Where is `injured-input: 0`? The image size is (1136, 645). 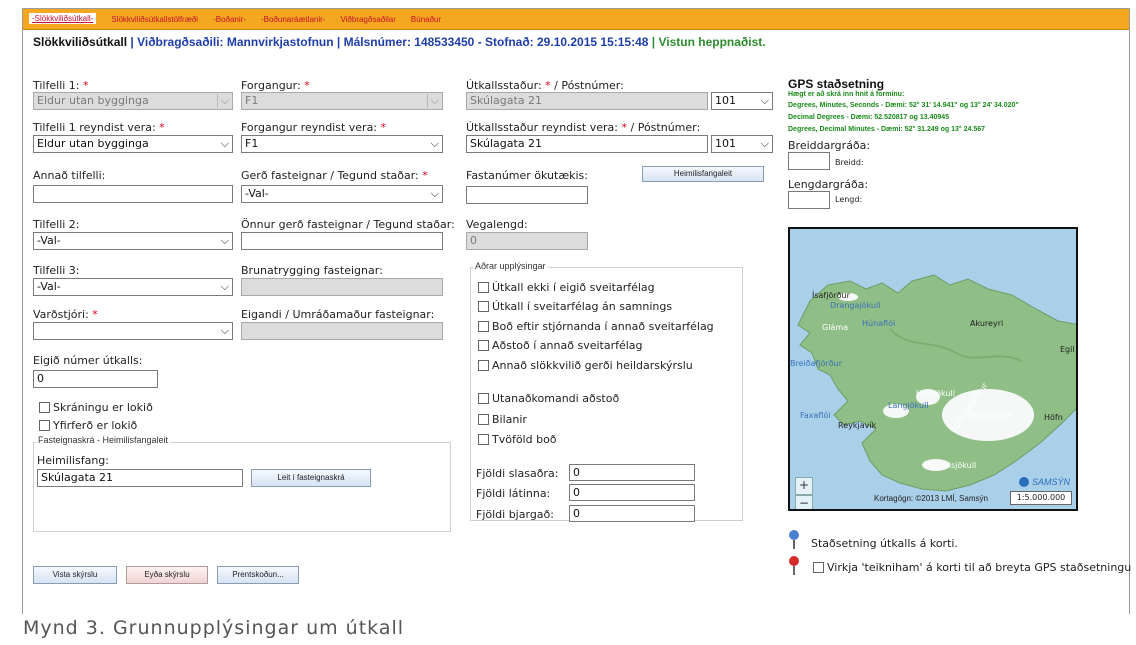
injured-input: 0 is located at coordinates (632, 472).